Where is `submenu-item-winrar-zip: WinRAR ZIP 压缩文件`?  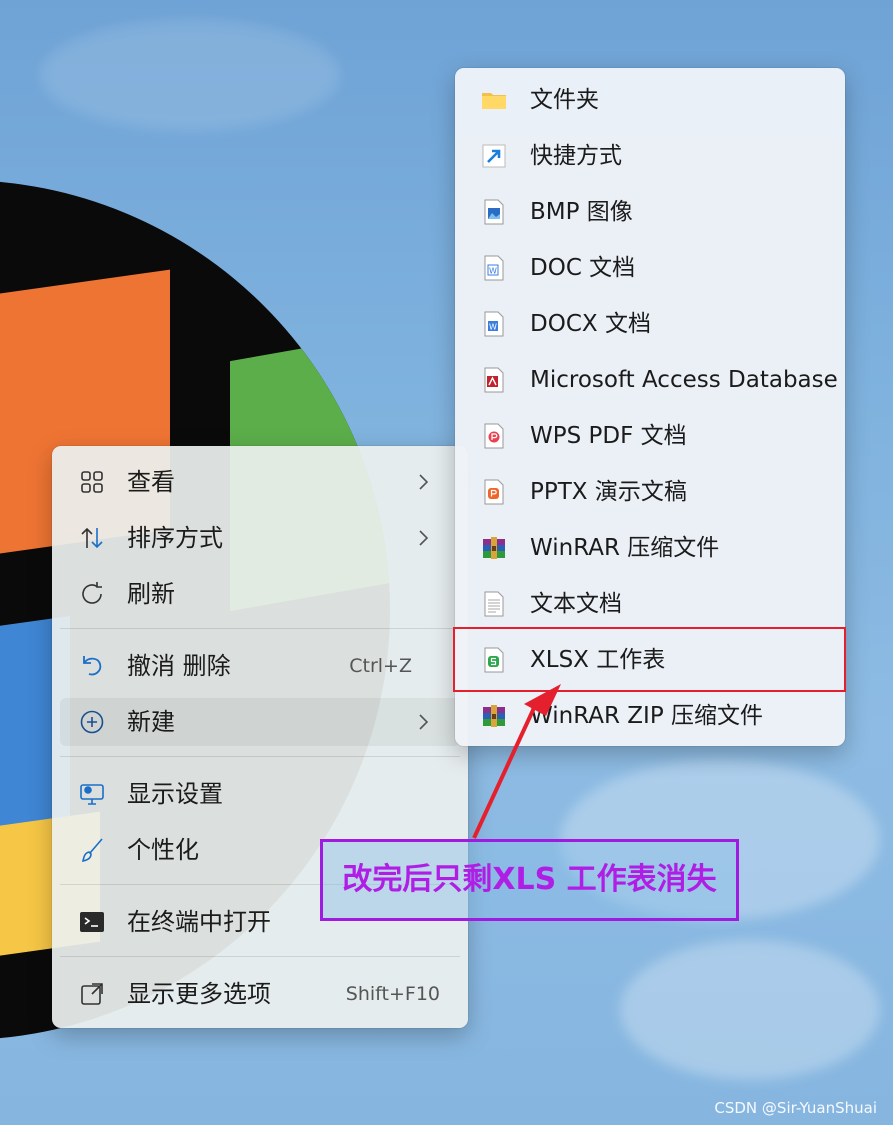 submenu-item-winrar-zip: WinRAR ZIP 压缩文件 is located at coordinates (650, 716).